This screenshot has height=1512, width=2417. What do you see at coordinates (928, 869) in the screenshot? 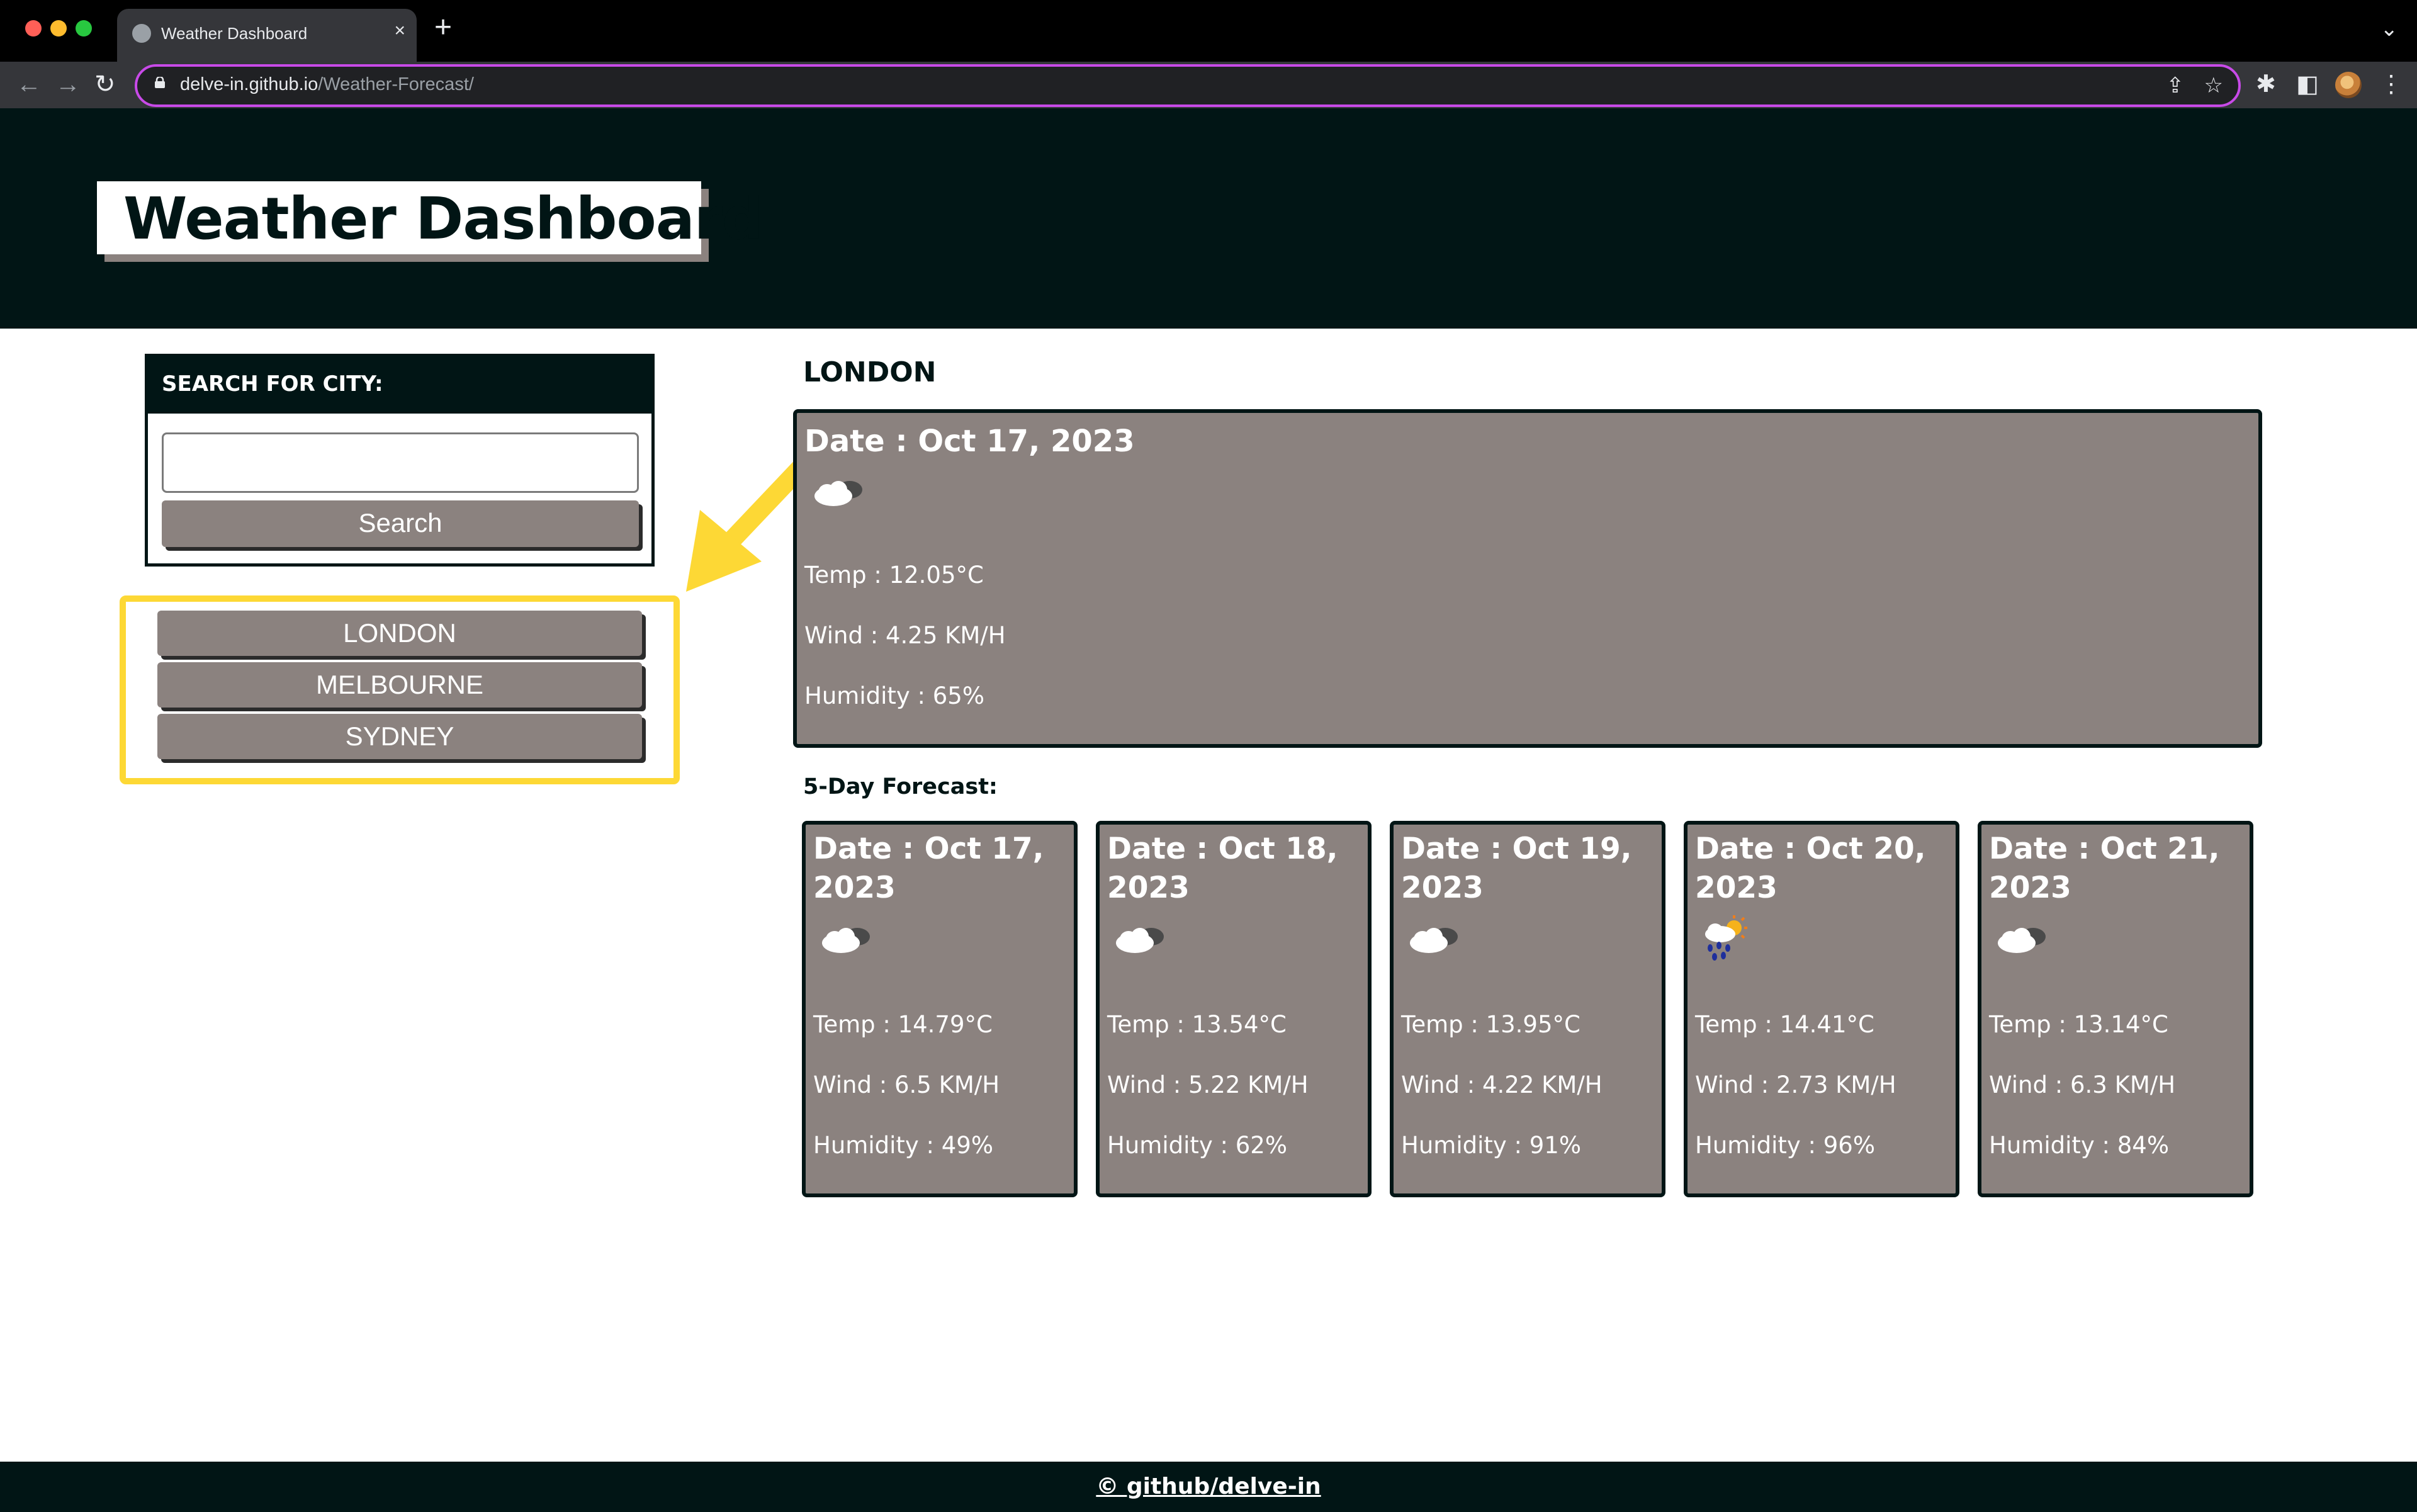
I see `forecast-date: Date : Oct 17, 2023` at bounding box center [928, 869].